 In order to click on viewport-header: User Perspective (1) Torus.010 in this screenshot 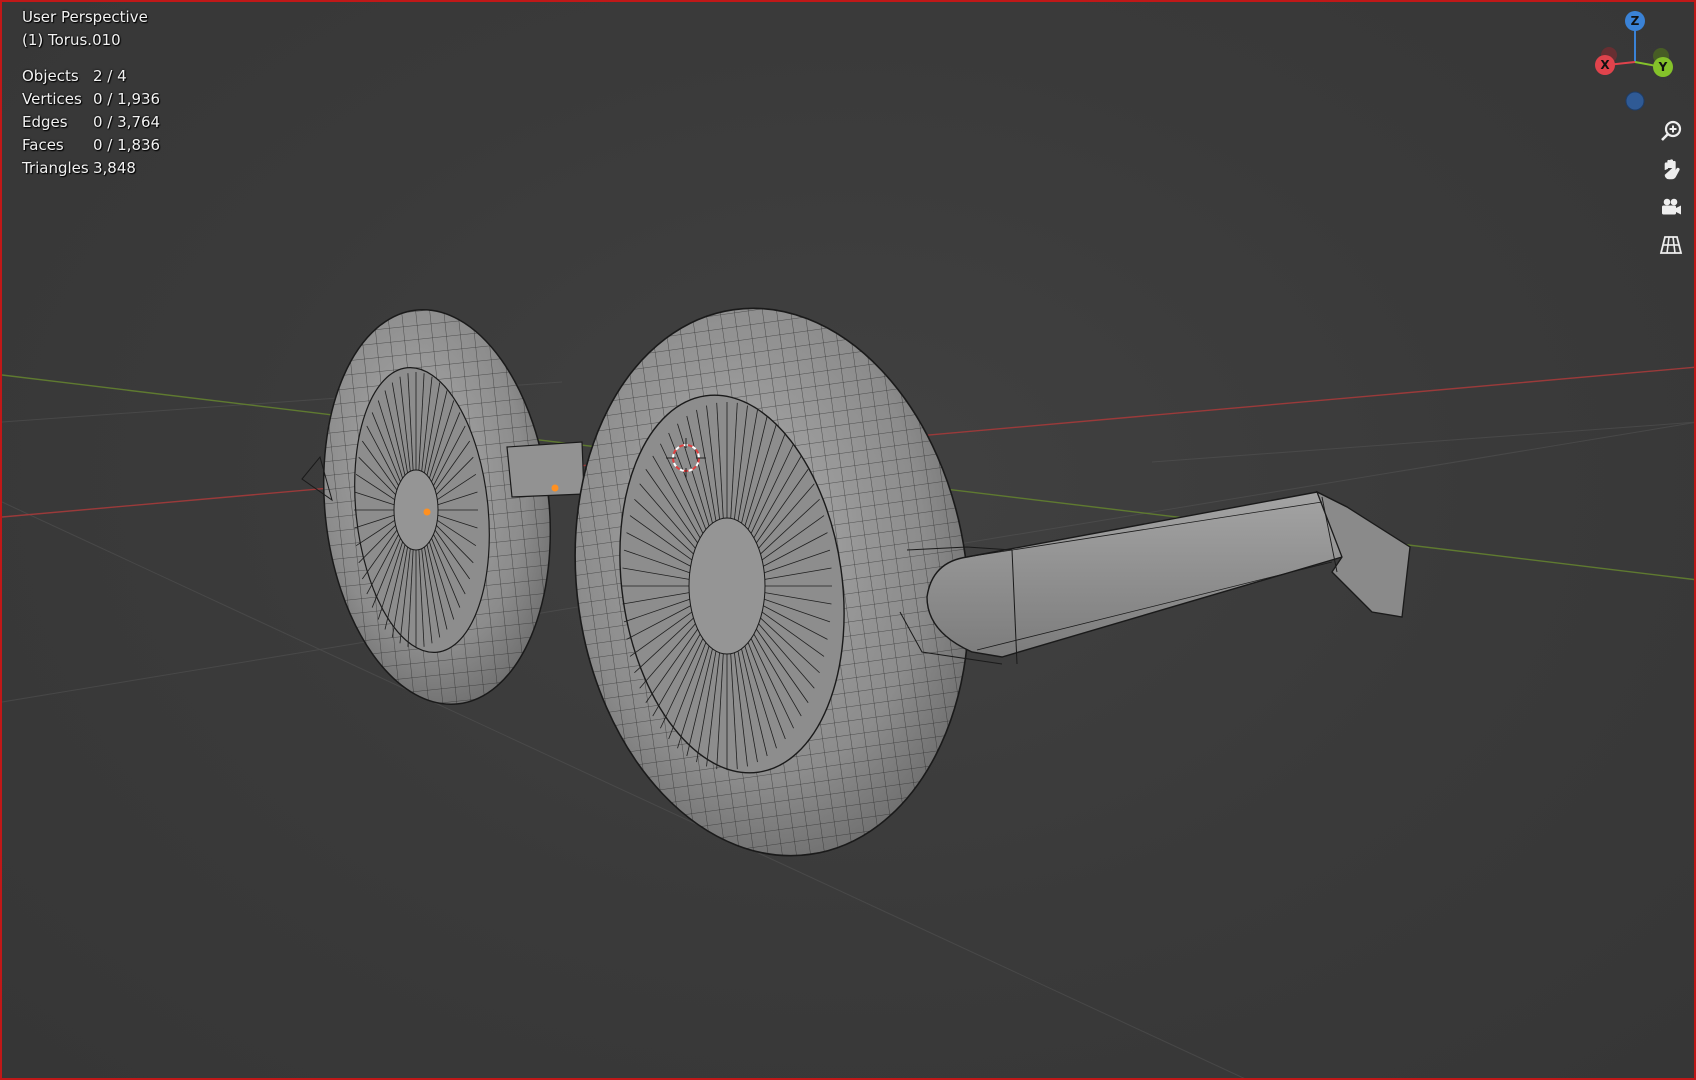, I will do `click(85, 29)`.